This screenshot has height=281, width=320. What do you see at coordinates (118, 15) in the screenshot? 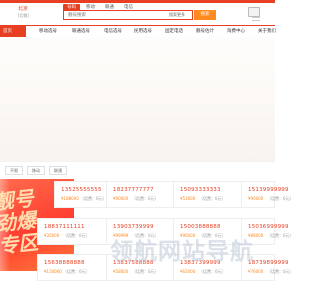
I see `search-input` at bounding box center [118, 15].